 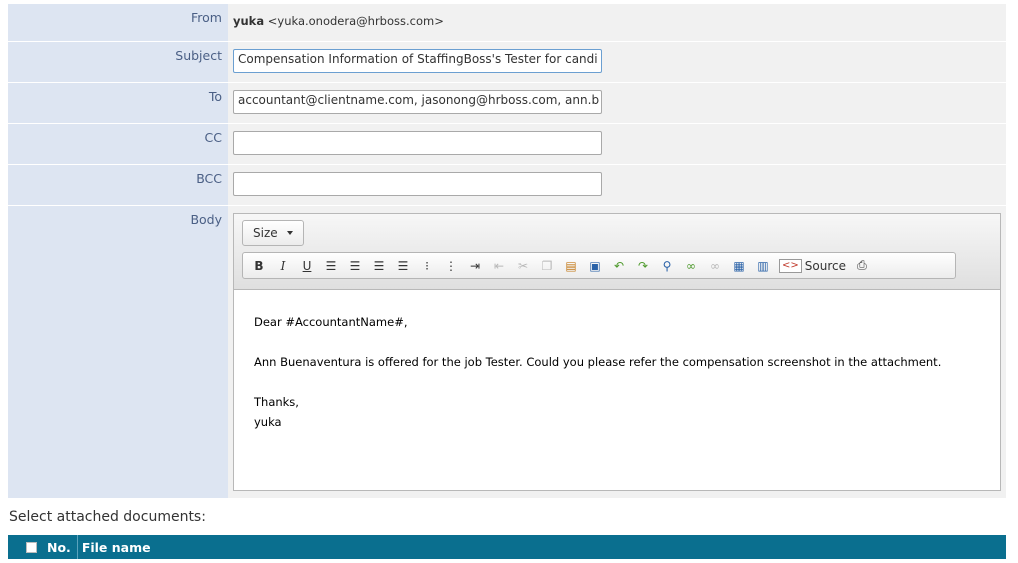 What do you see at coordinates (379, 266) in the screenshot?
I see `align-right-icon: ☰` at bounding box center [379, 266].